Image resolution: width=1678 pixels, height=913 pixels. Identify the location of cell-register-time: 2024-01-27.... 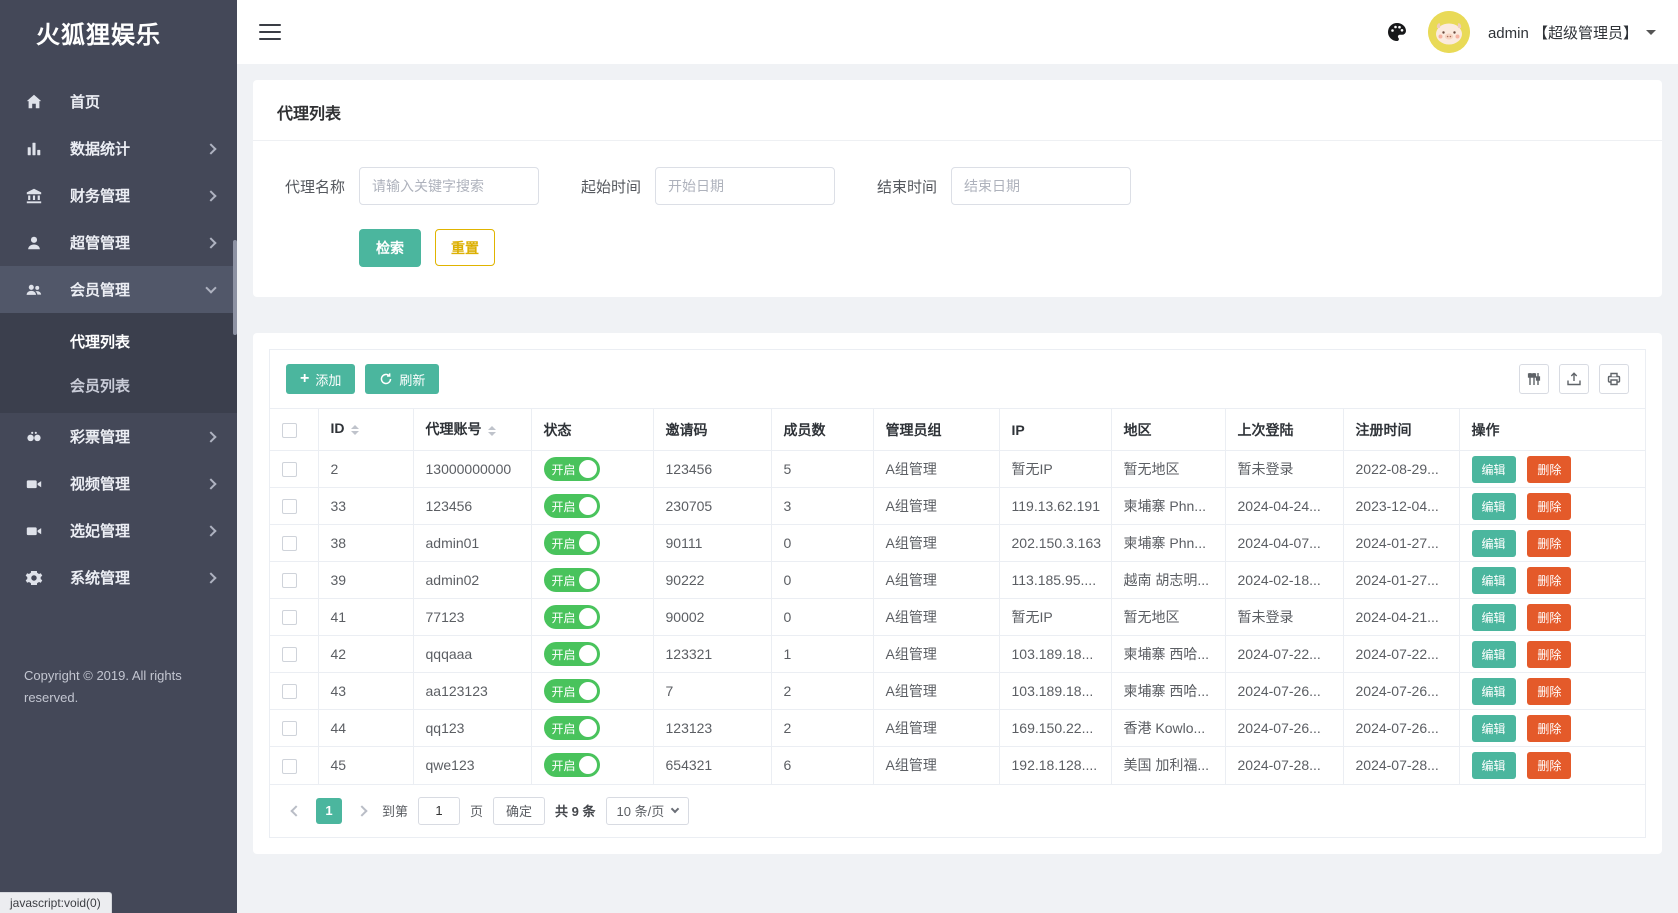
(1401, 580).